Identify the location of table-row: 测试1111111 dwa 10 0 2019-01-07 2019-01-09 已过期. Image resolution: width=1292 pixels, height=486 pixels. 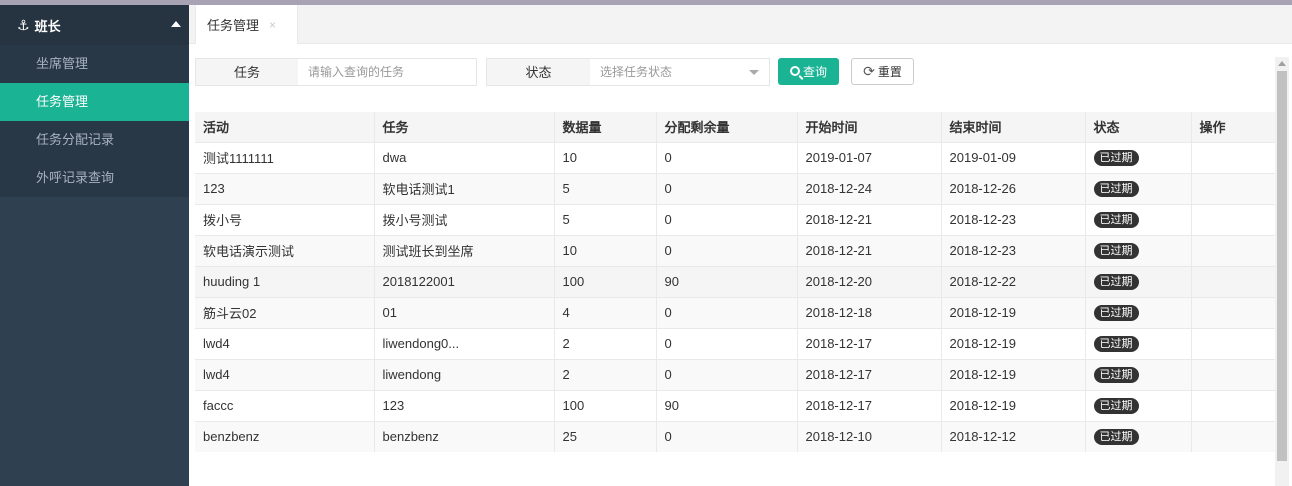
(735, 157).